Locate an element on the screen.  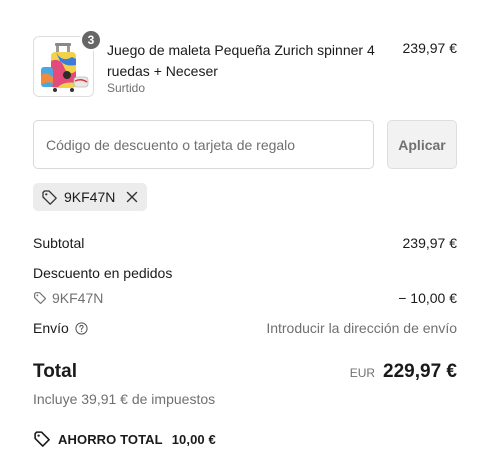
close-icon is located at coordinates (132, 197).